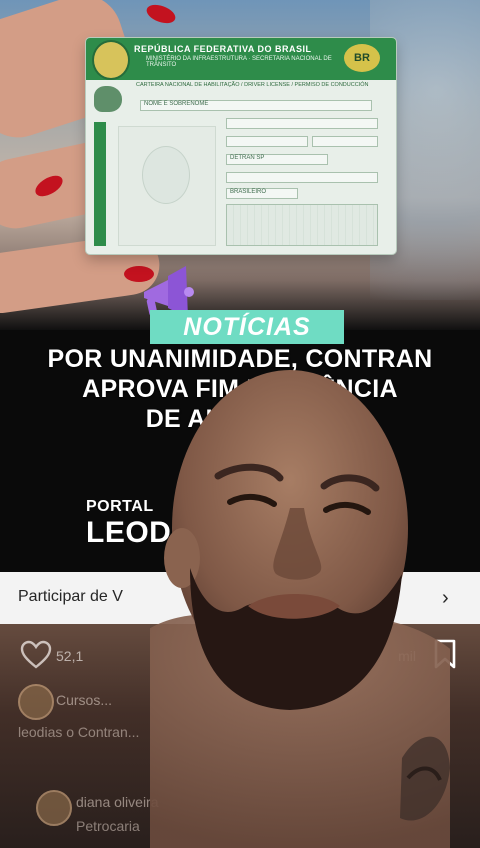 Image resolution: width=480 pixels, height=848 pixels. Describe the element at coordinates (176, 104) in the screenshot. I see `card-name-field: NOME E SOBRENOME` at that location.